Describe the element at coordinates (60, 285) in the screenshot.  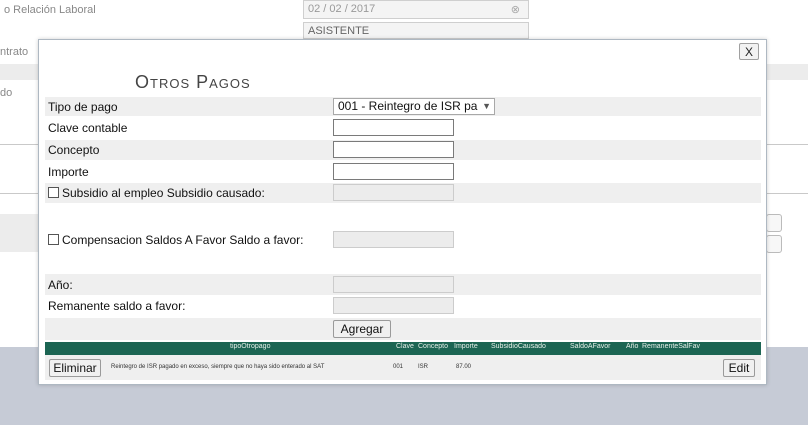
I see `anio-label: Año:` at that location.